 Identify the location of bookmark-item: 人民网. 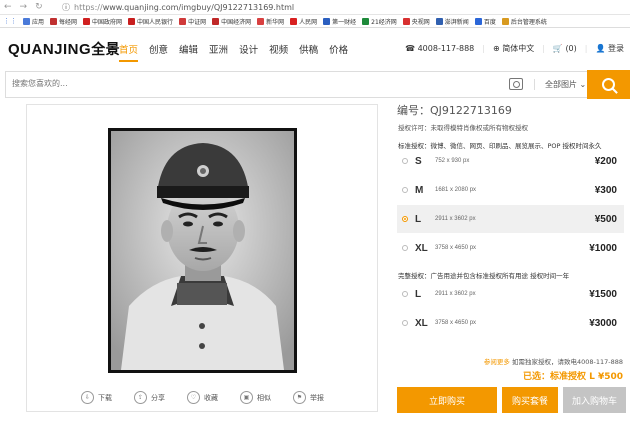
(303, 21).